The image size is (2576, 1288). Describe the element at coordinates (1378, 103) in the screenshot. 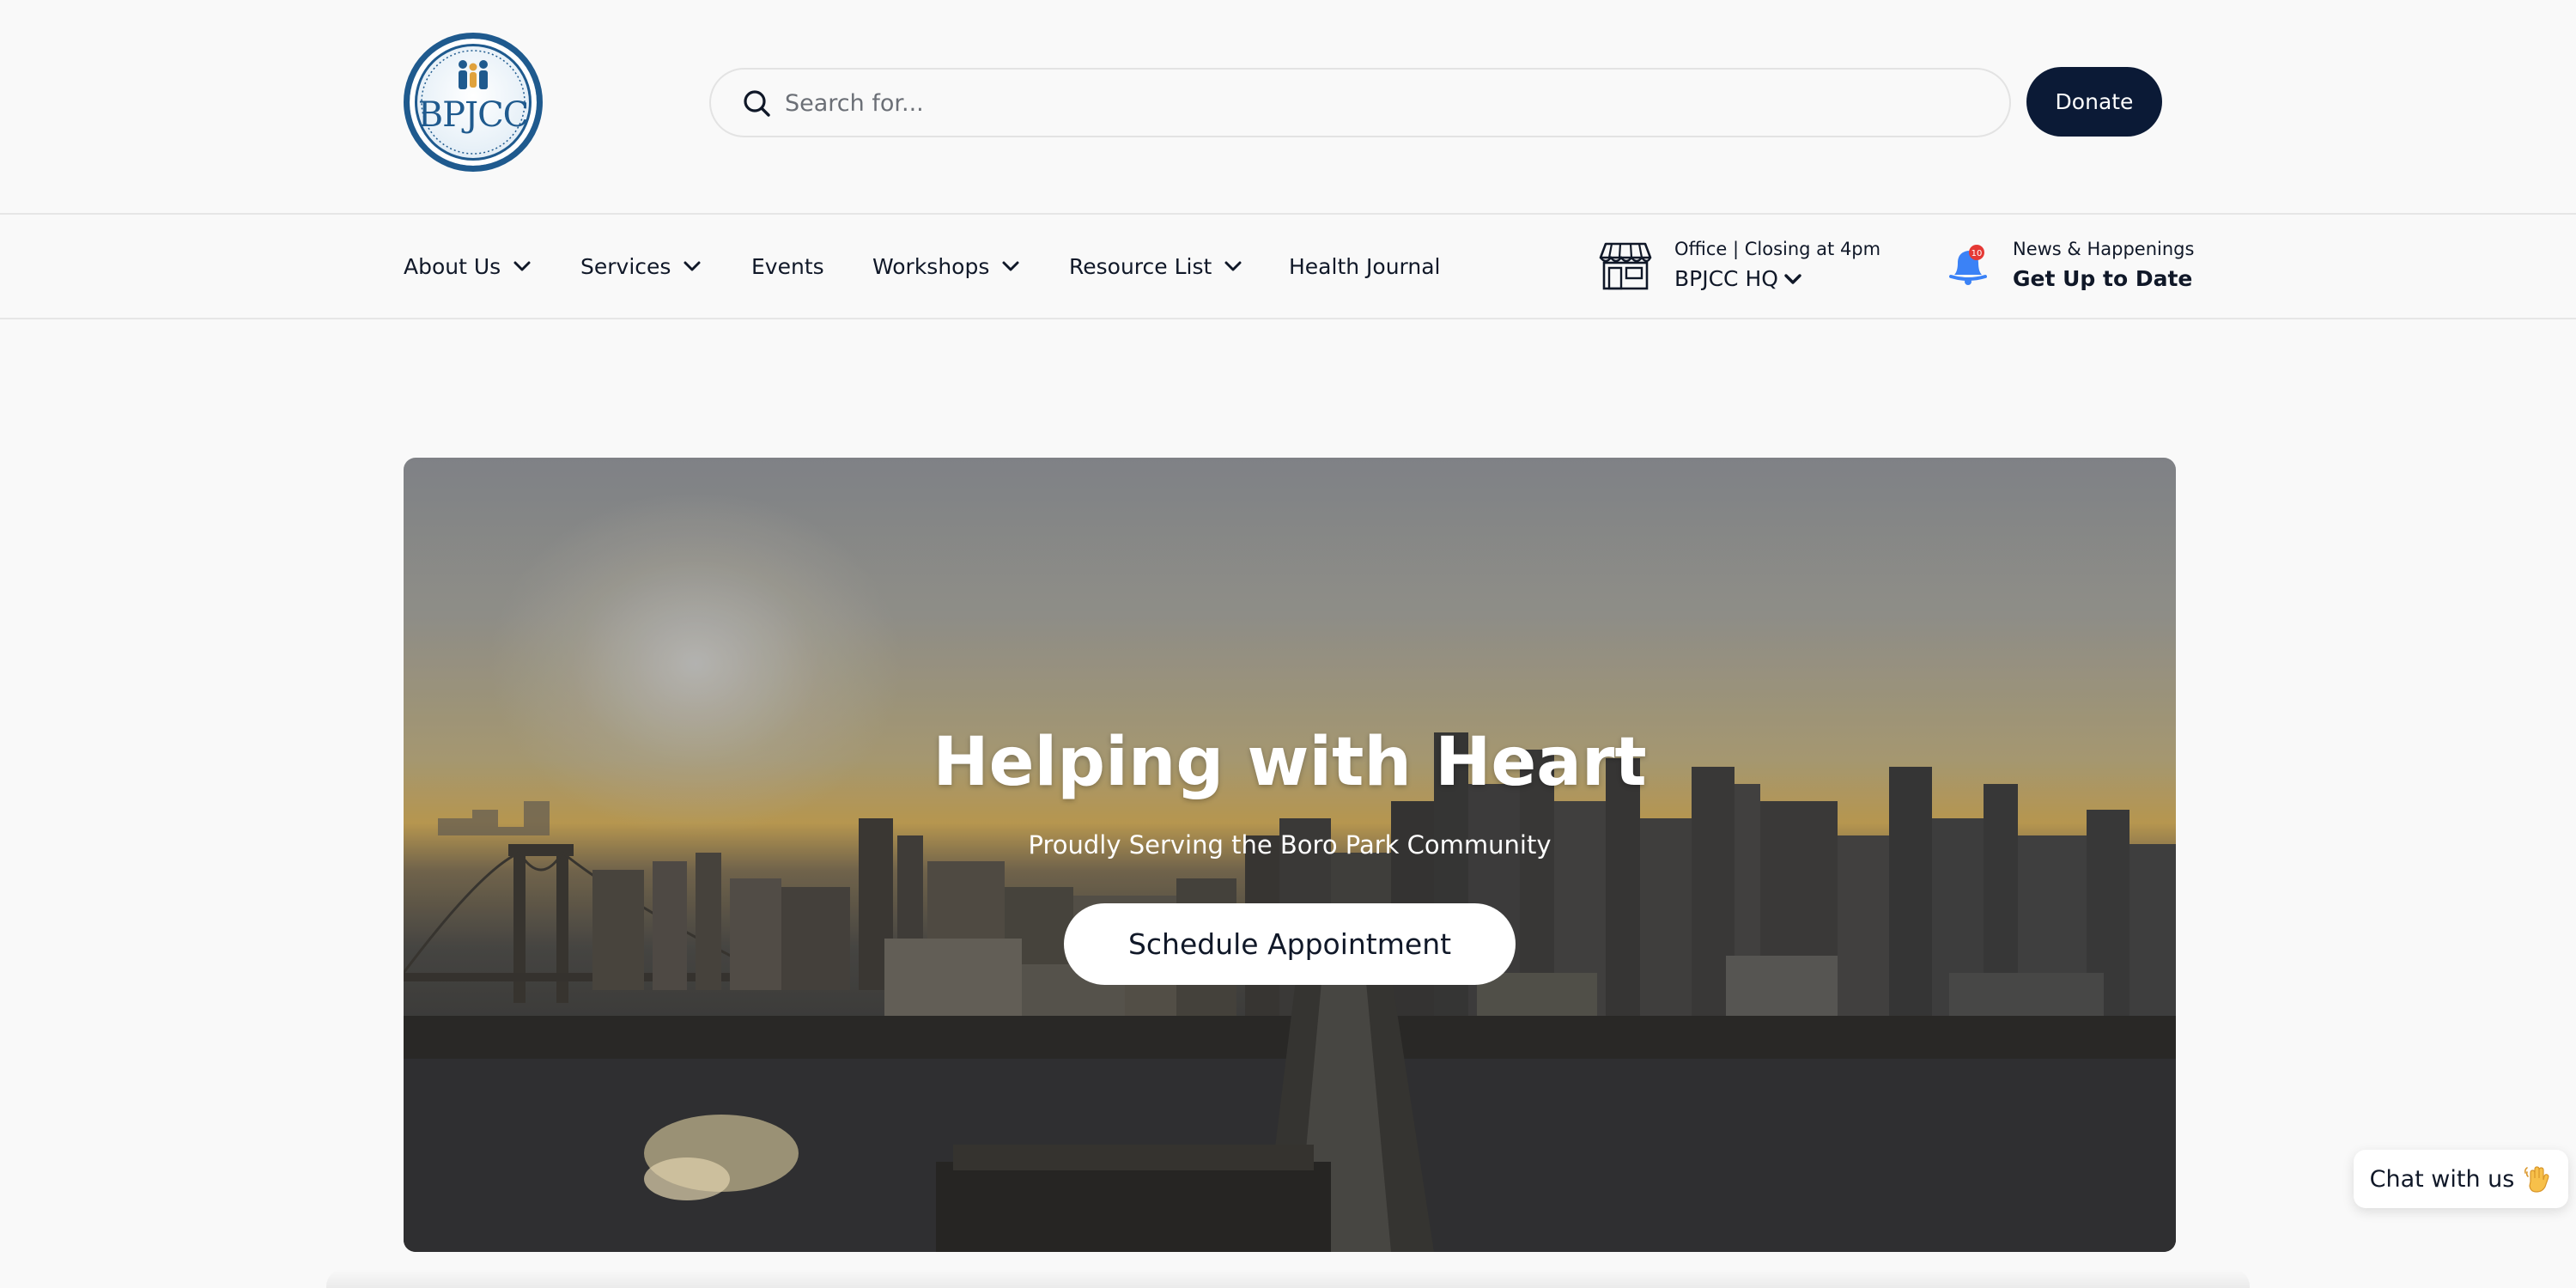

I see `search-input` at that location.